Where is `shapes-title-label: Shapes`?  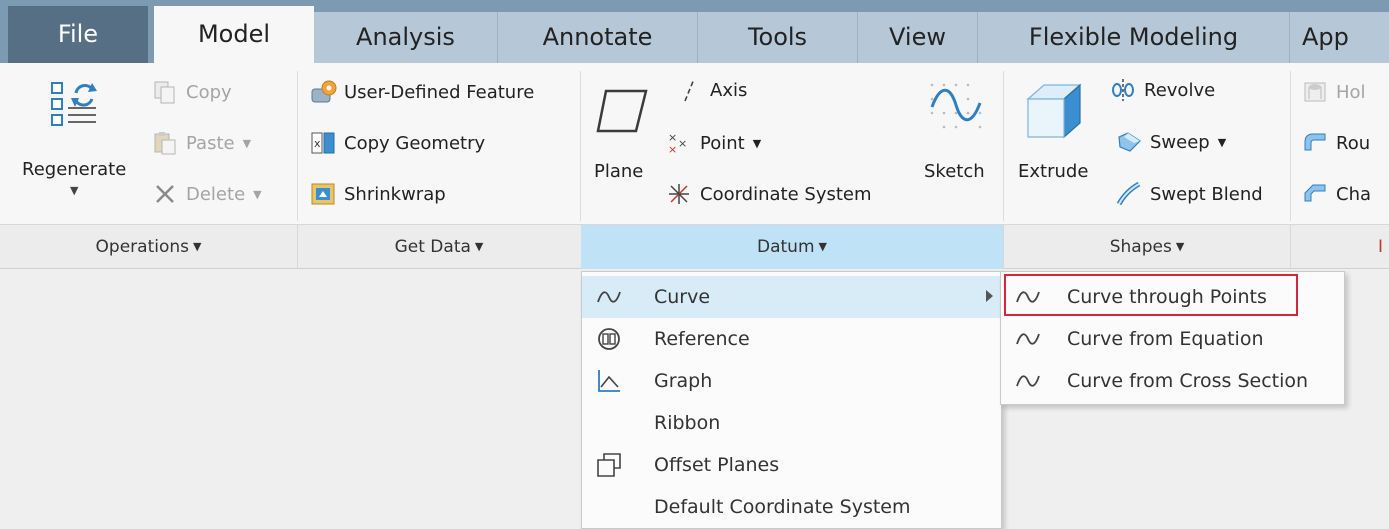 shapes-title-label: Shapes is located at coordinates (1140, 247).